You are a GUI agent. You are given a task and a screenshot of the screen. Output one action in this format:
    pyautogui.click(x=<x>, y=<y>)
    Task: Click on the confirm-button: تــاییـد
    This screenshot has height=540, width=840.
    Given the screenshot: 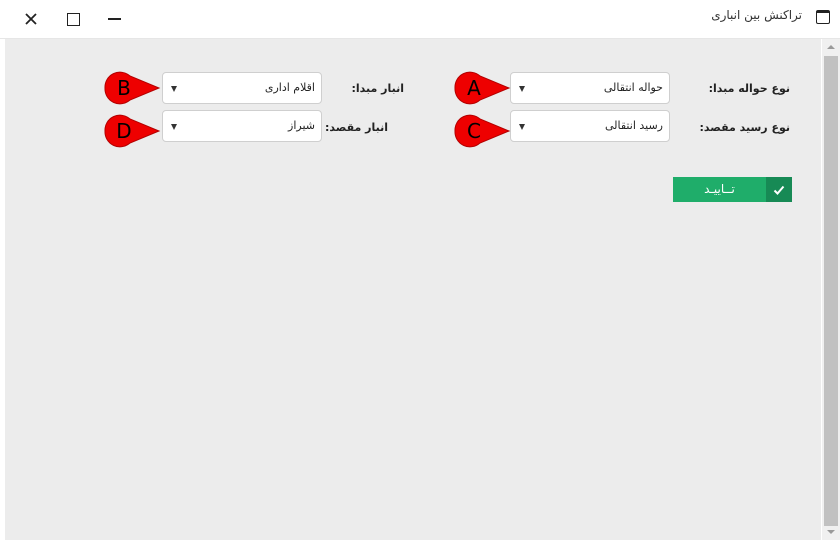 What is the action you would take?
    pyautogui.click(x=732, y=189)
    